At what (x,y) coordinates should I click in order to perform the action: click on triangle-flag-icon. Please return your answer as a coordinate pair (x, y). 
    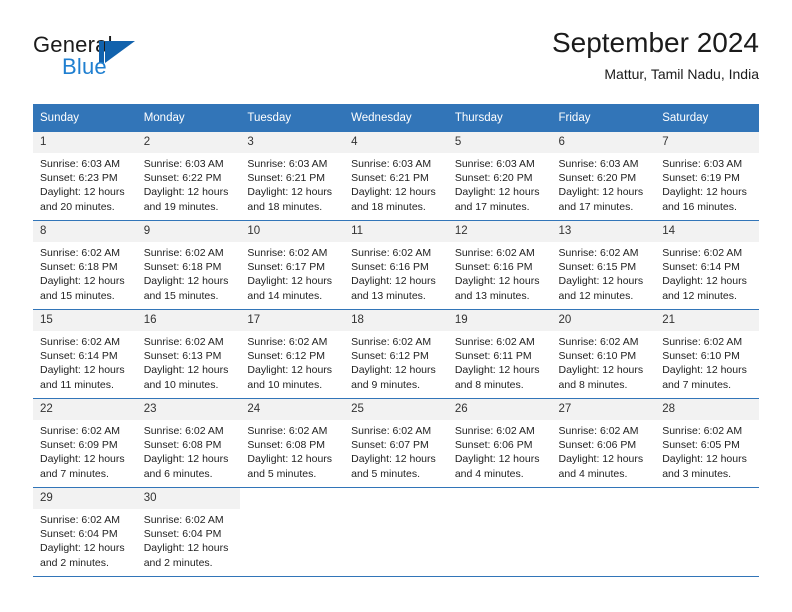
    Looking at the image, I should click on (120, 52).